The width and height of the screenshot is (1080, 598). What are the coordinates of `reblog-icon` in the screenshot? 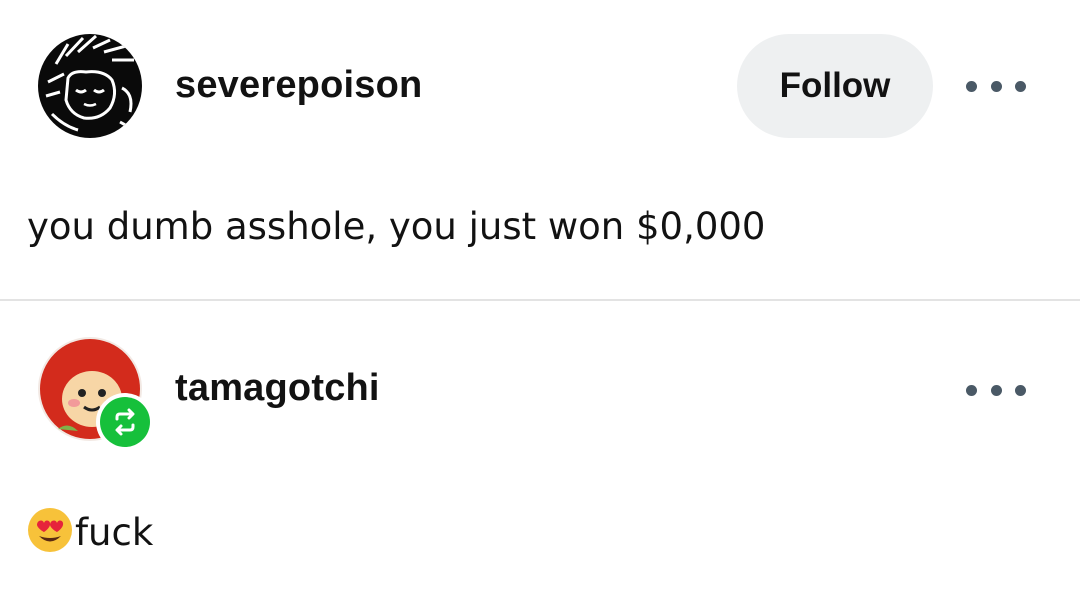 It's located at (125, 422).